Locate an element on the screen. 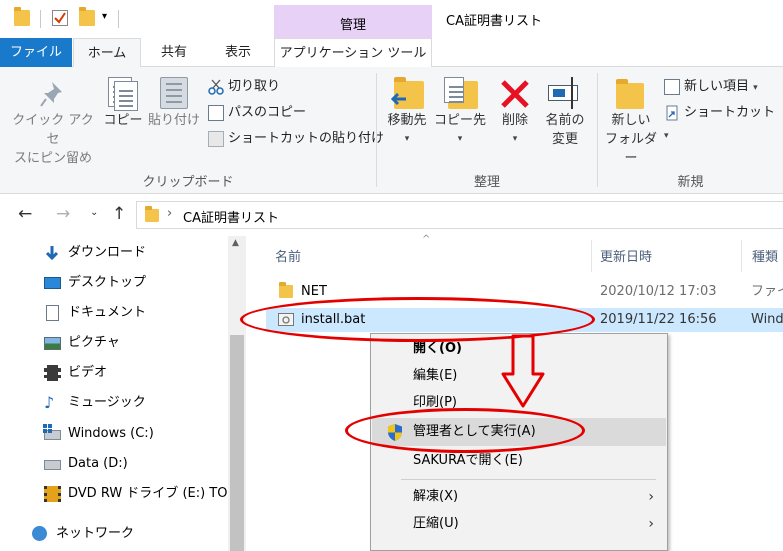 The width and height of the screenshot is (783, 551). delete-button: 削除 ▾ is located at coordinates (515, 112).